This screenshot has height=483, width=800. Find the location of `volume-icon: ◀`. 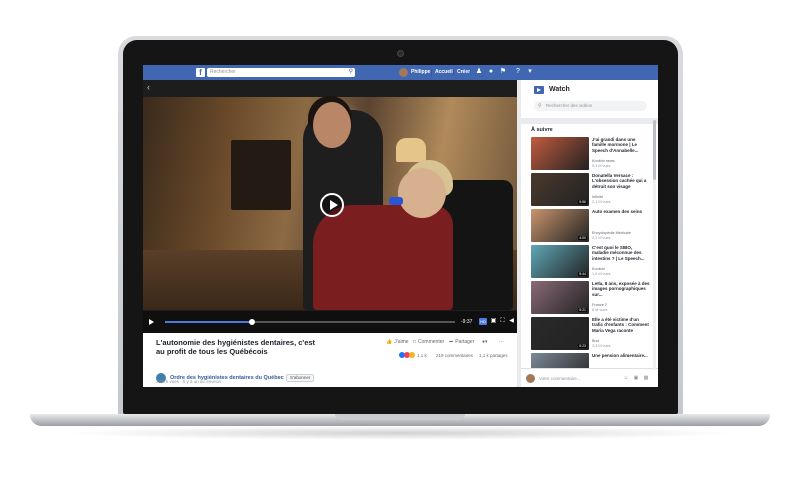

volume-icon: ◀ is located at coordinates (511, 321).